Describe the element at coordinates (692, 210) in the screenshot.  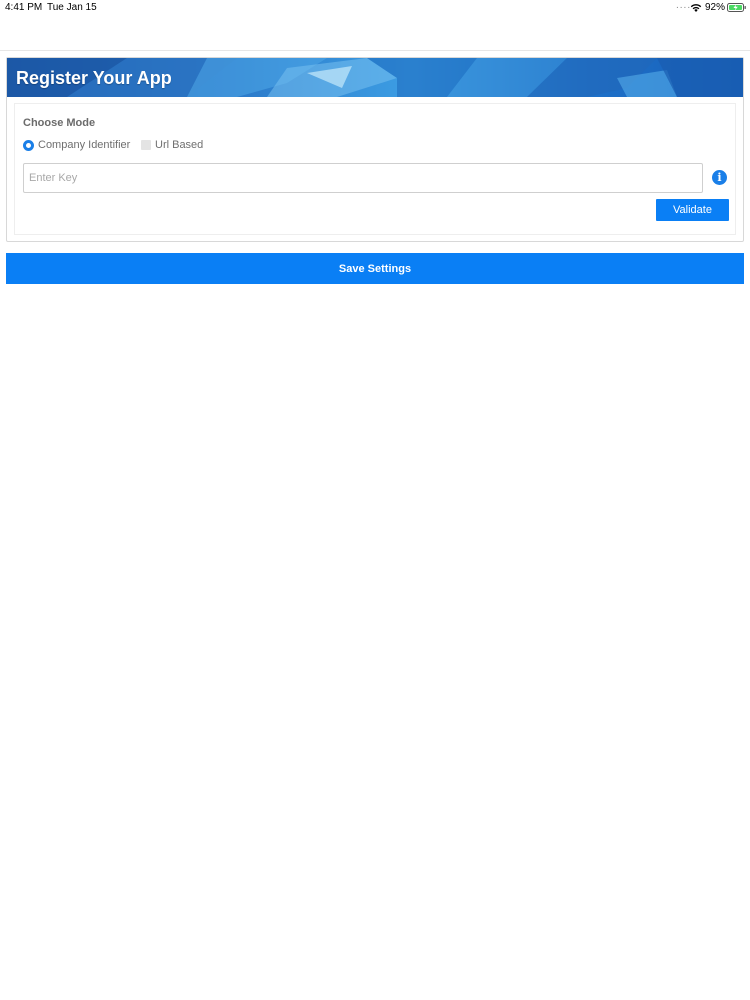
I see `validate-button: Validate` at that location.